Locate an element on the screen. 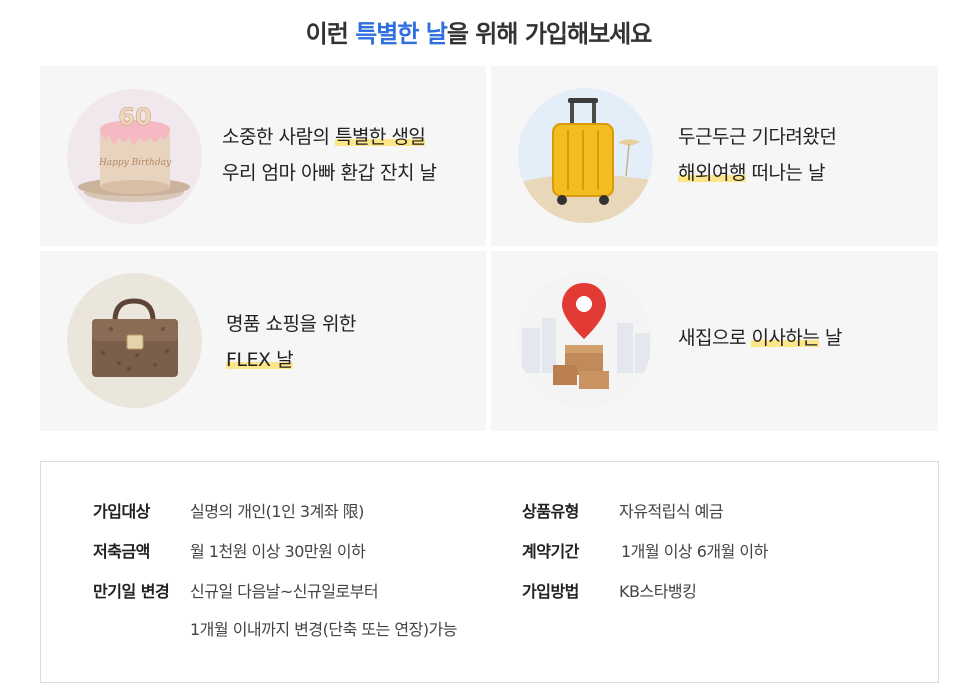 Image resolution: width=957 pixels, height=700 pixels. card-line-highlight: 해외여행 is located at coordinates (712, 173).